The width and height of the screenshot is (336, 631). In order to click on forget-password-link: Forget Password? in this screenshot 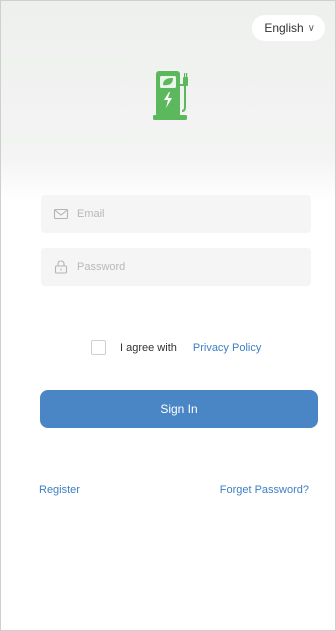, I will do `click(264, 490)`.